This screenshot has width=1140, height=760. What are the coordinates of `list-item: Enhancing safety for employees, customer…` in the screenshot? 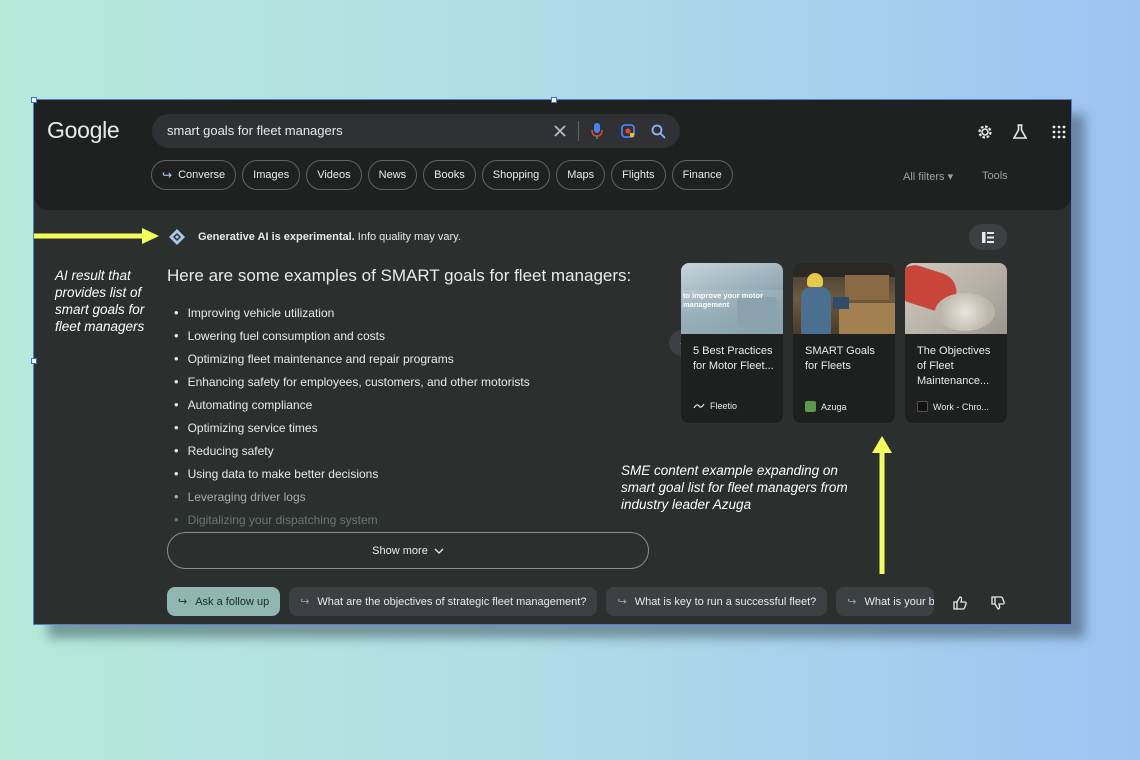 It's located at (352, 381).